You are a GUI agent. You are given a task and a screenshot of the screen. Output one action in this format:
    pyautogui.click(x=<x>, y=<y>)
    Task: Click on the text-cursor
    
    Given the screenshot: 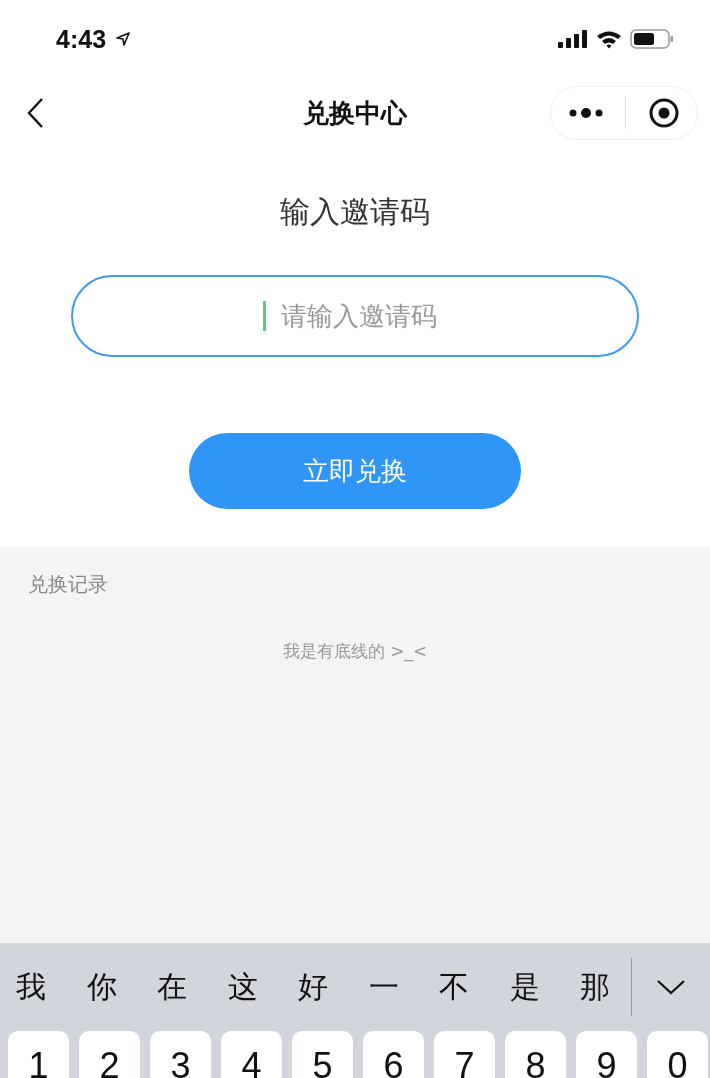 What is the action you would take?
    pyautogui.click(x=264, y=316)
    